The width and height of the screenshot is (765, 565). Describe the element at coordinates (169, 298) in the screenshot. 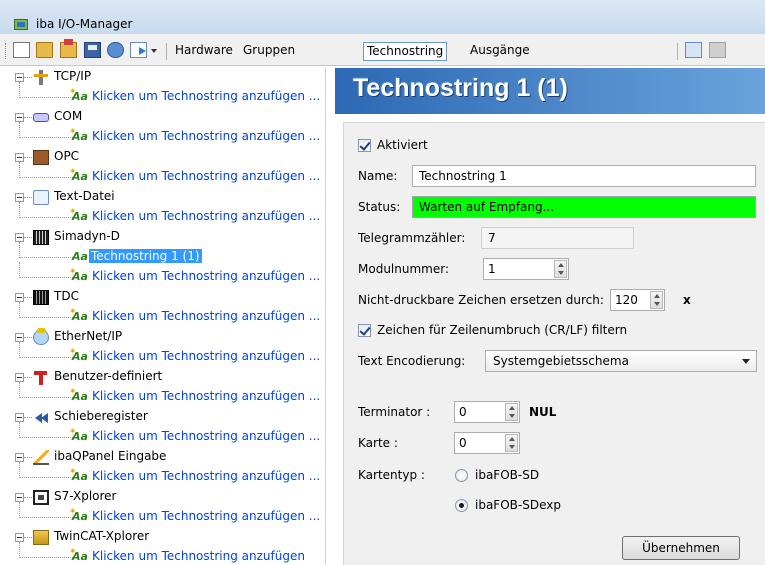

I see `tree-node: TDC` at that location.